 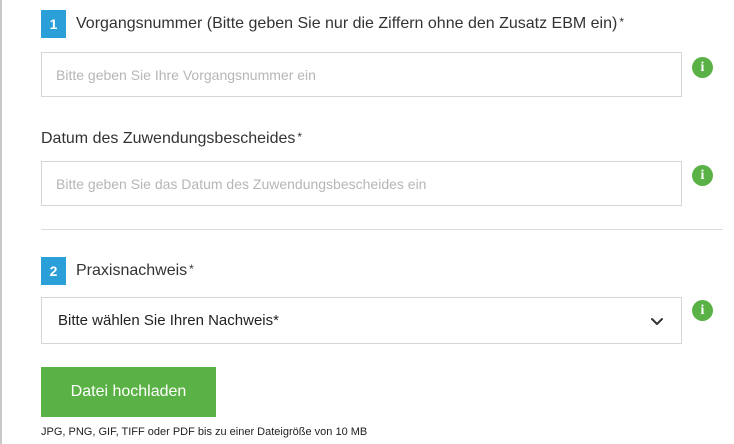 What do you see at coordinates (168, 320) in the screenshot?
I see `select-value: Bitte wählen Sie Ihren Nachweis*` at bounding box center [168, 320].